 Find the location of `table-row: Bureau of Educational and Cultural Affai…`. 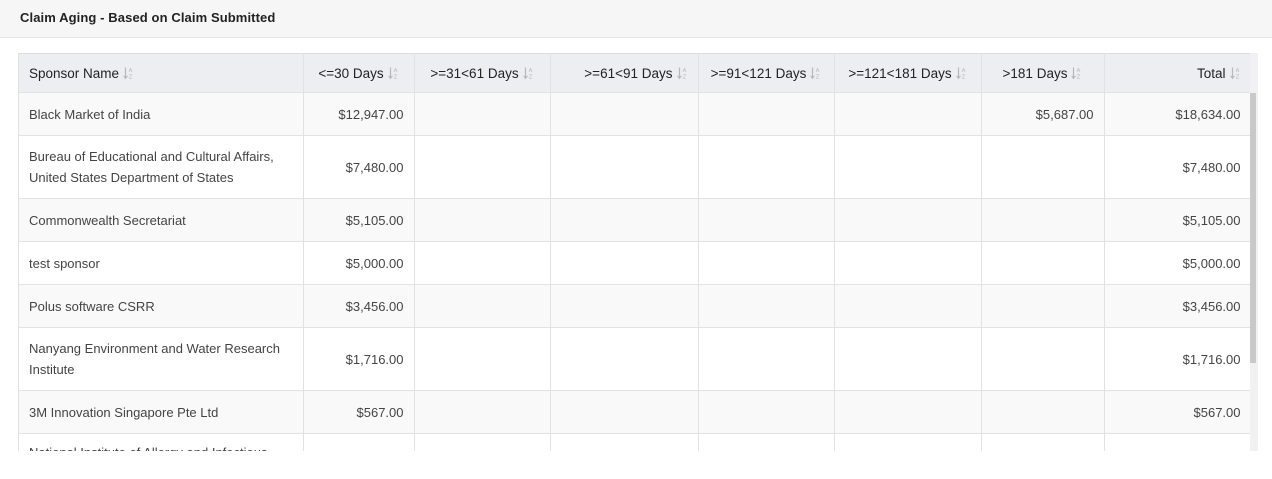

table-row: Bureau of Educational and Cultural Affai… is located at coordinates (635, 167).